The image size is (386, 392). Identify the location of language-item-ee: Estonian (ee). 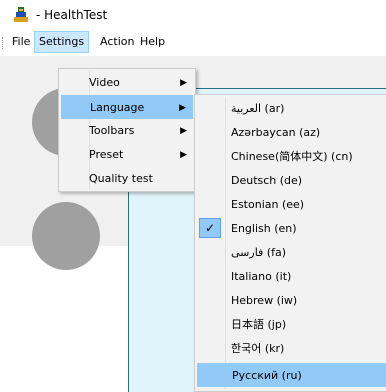
(291, 205).